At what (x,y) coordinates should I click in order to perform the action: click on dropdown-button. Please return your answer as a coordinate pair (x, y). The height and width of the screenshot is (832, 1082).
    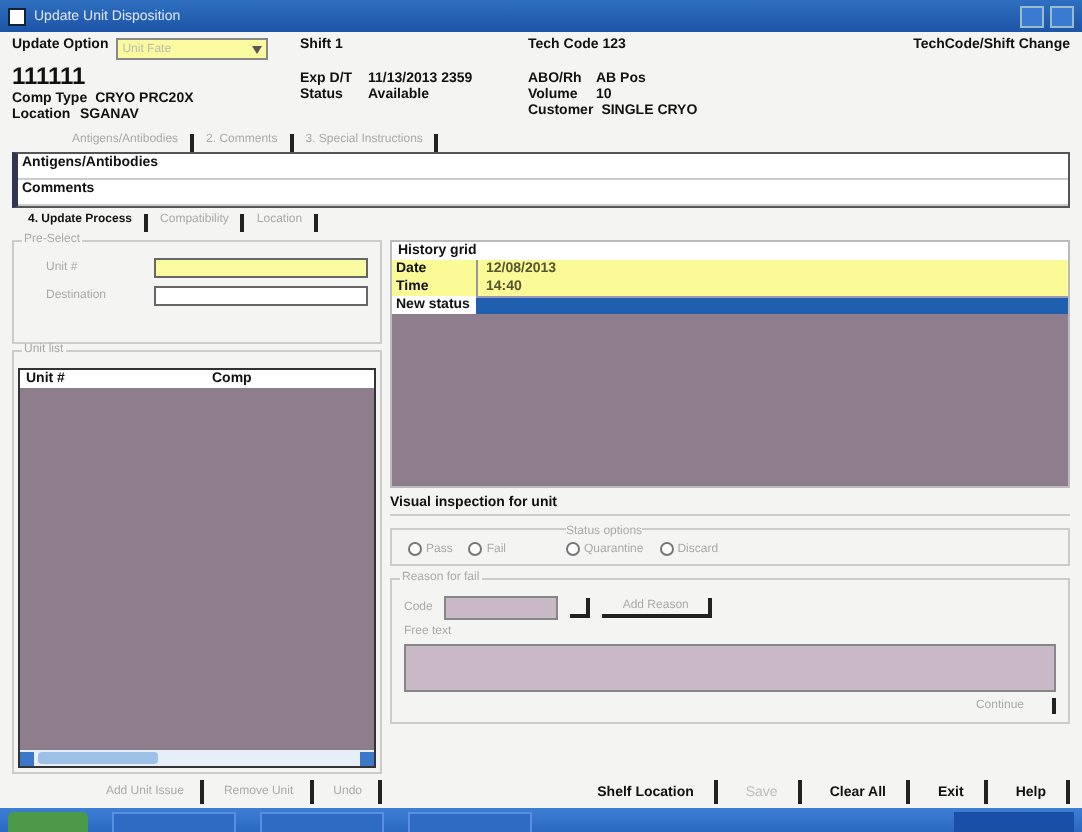
    Looking at the image, I should click on (580, 608).